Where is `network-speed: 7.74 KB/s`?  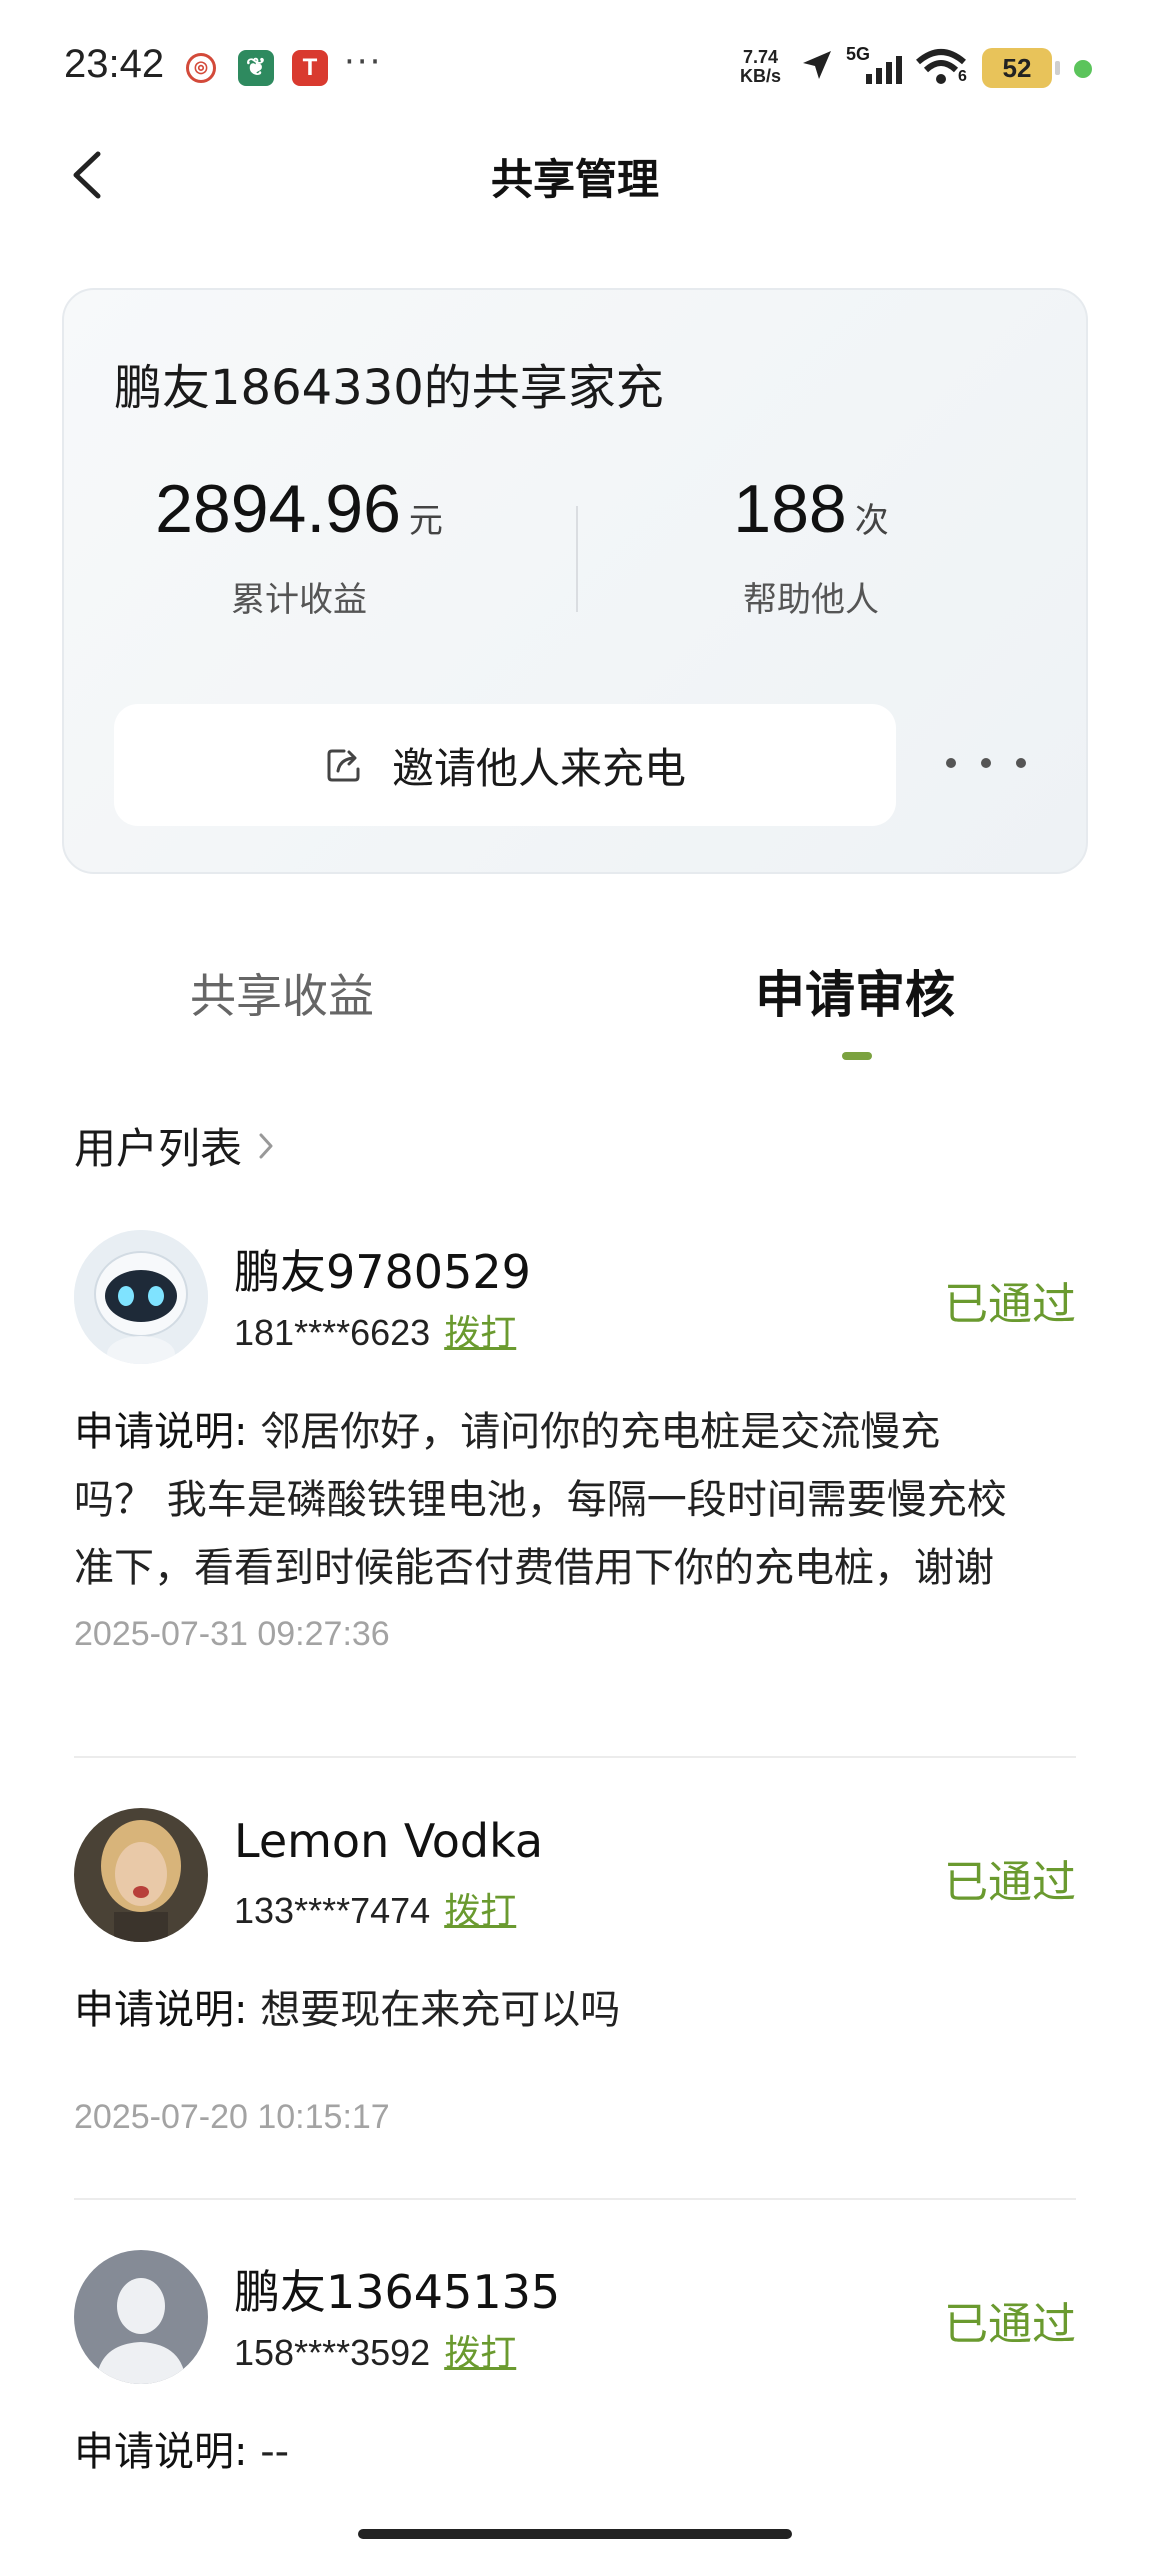 network-speed: 7.74 KB/s is located at coordinates (760, 67).